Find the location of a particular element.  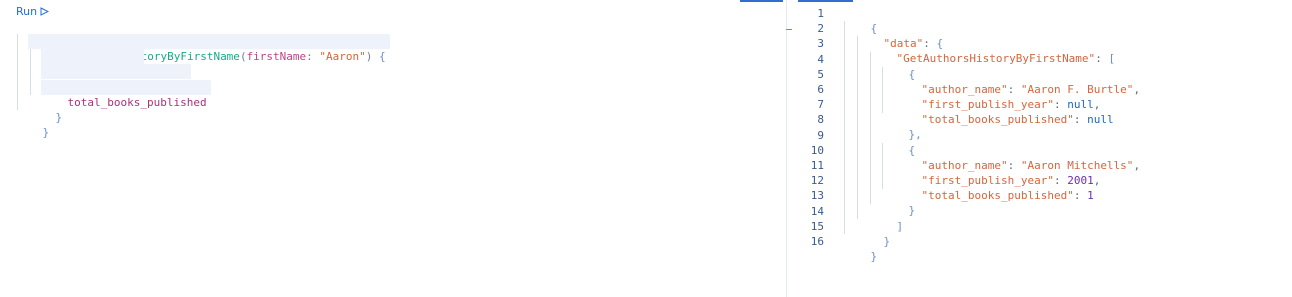

run-label: Run is located at coordinates (27, 11).